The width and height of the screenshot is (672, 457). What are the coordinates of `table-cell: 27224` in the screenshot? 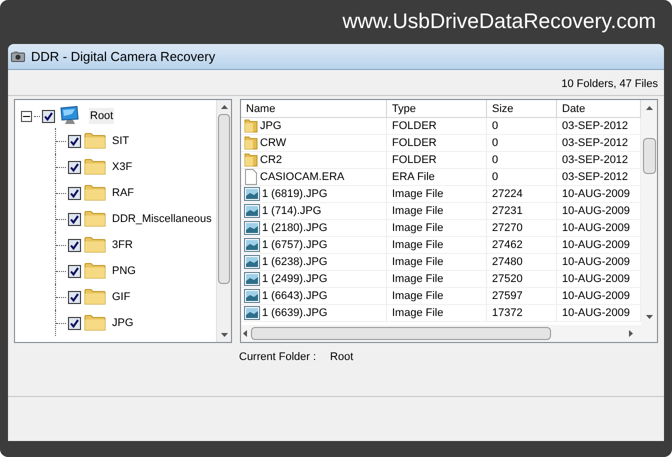 It's located at (522, 194).